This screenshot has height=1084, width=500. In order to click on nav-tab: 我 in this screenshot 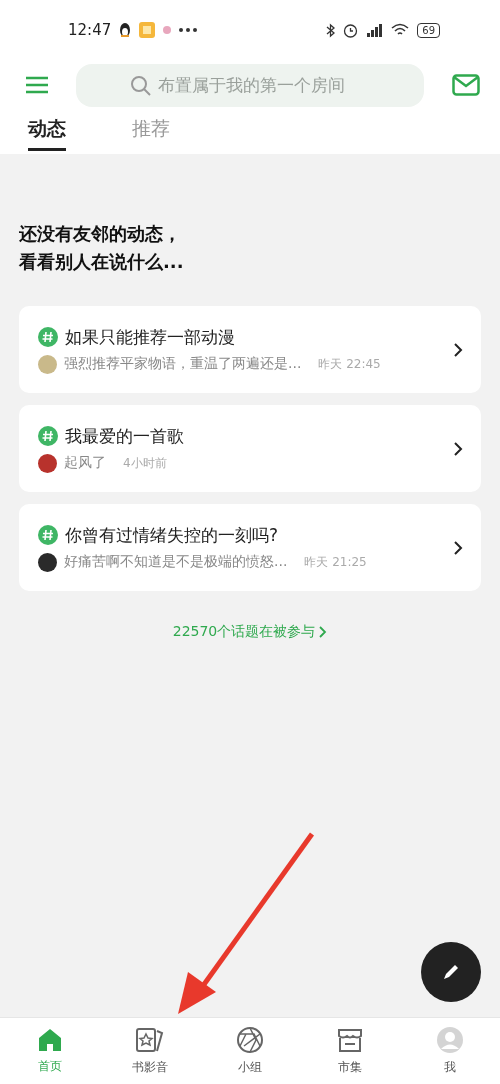, I will do `click(450, 1051)`.